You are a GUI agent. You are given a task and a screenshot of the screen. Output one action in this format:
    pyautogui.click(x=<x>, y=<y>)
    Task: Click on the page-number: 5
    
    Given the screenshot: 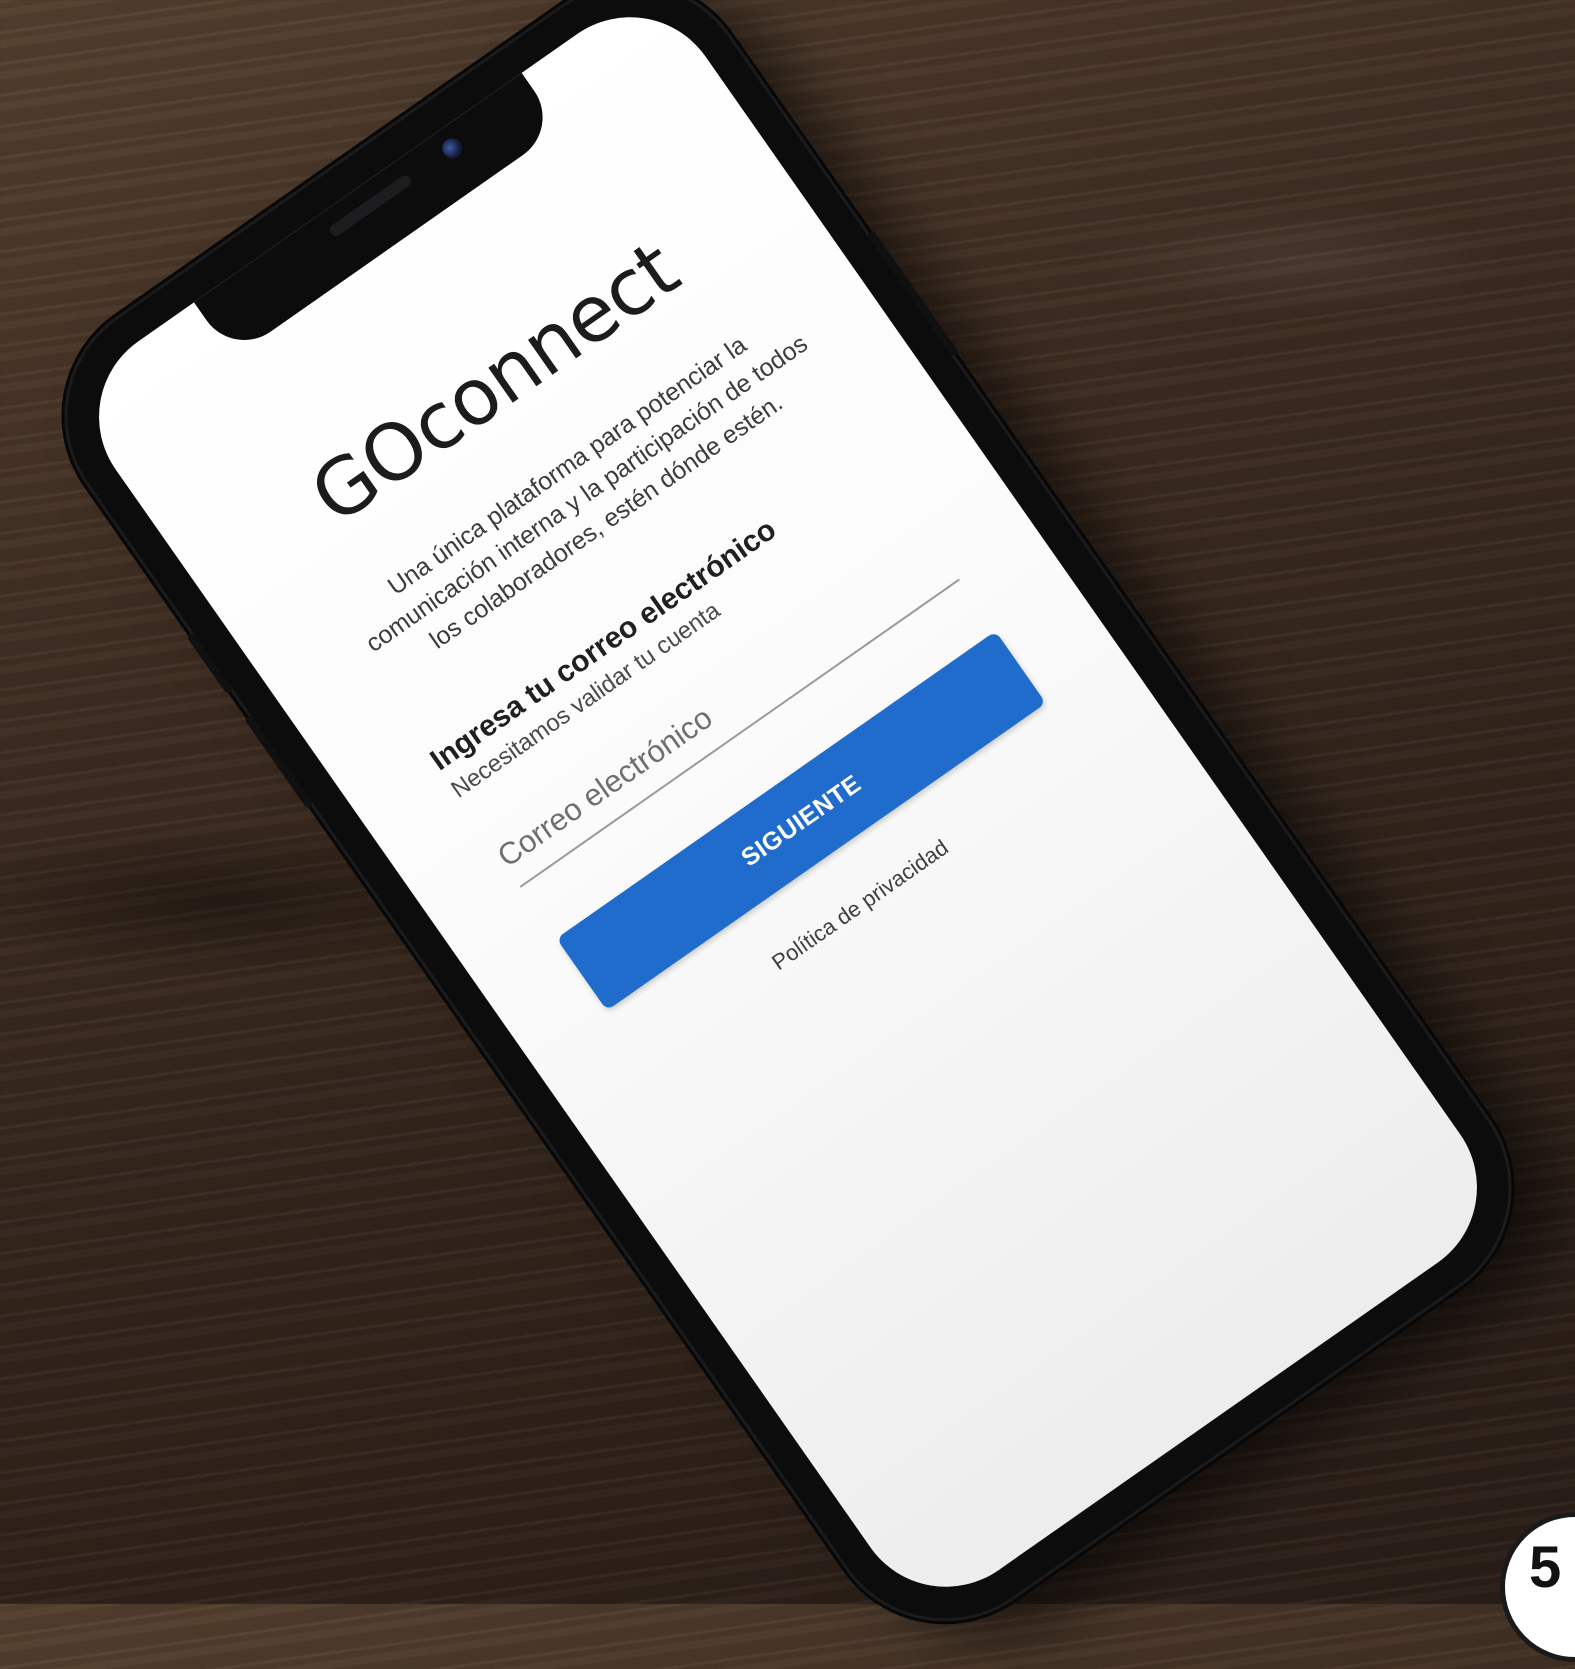 What is the action you would take?
    pyautogui.click(x=1545, y=1567)
    